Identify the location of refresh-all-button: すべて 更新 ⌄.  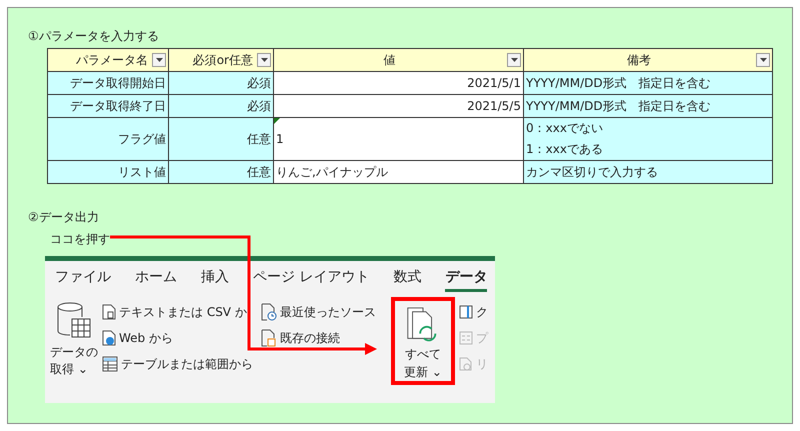
(423, 341).